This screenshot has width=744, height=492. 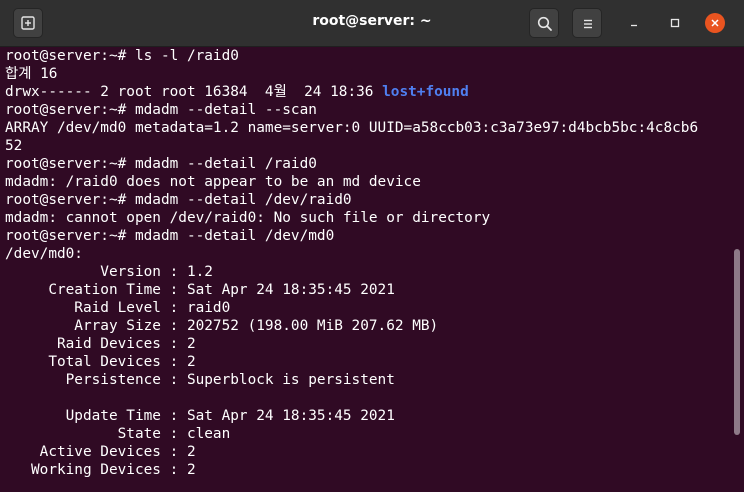 I want to click on close-button, so click(x=715, y=23).